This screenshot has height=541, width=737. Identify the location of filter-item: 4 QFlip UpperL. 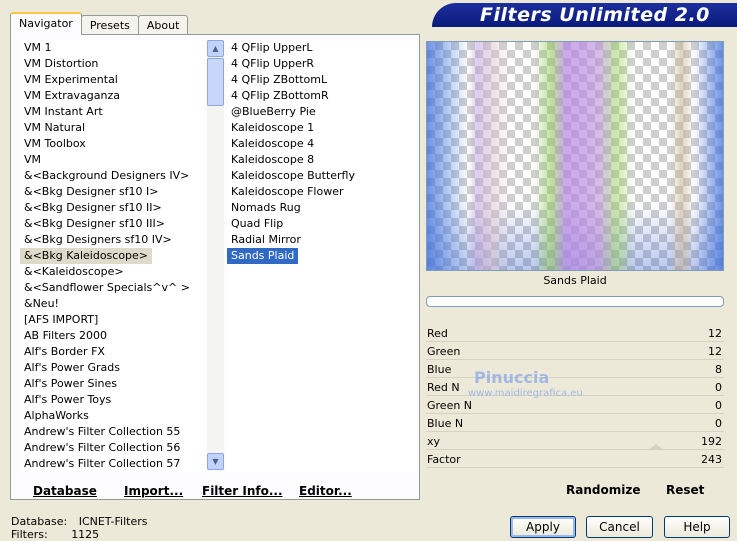
(322, 48).